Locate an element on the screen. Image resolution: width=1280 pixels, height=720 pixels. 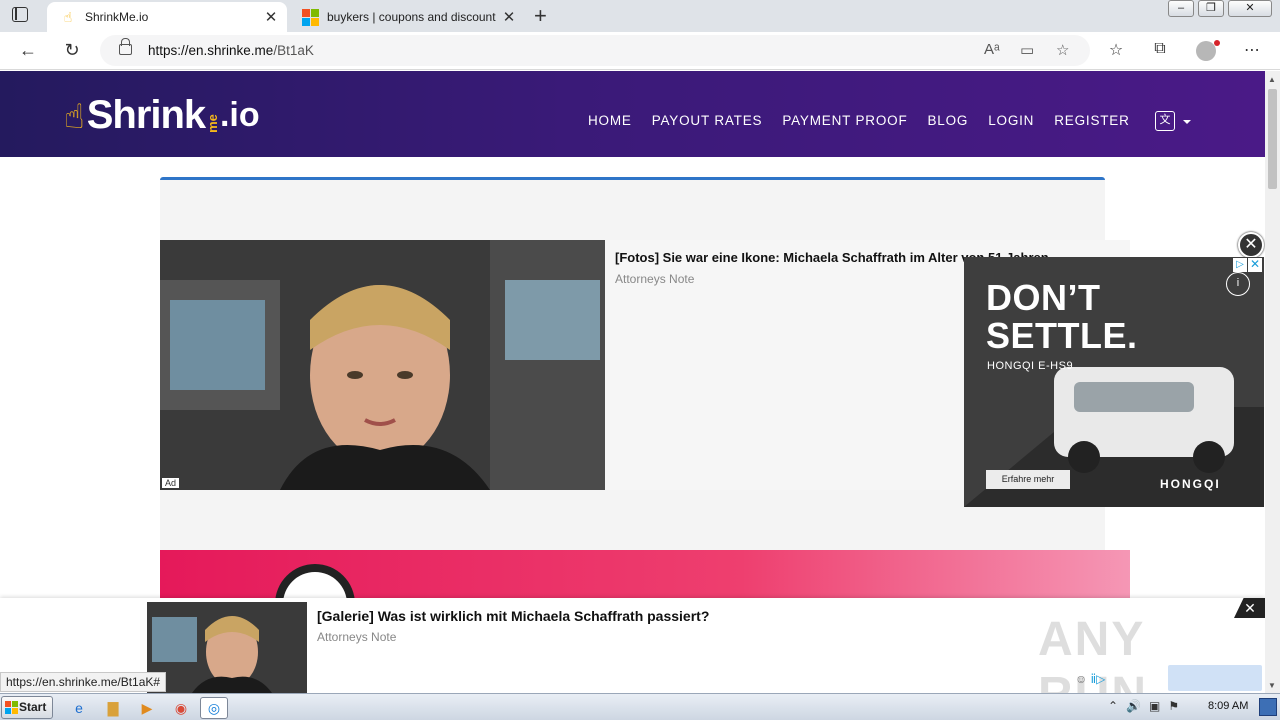
start-label: Start is located at coordinates (33, 707).